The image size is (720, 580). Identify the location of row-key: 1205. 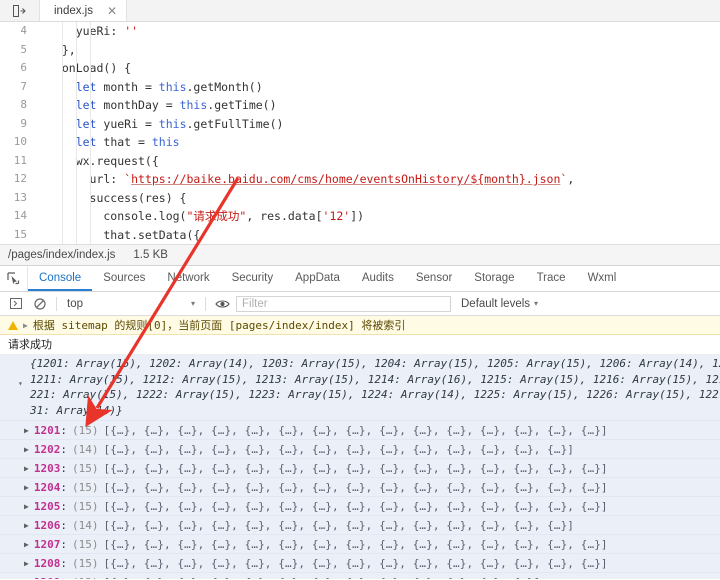
(47, 506).